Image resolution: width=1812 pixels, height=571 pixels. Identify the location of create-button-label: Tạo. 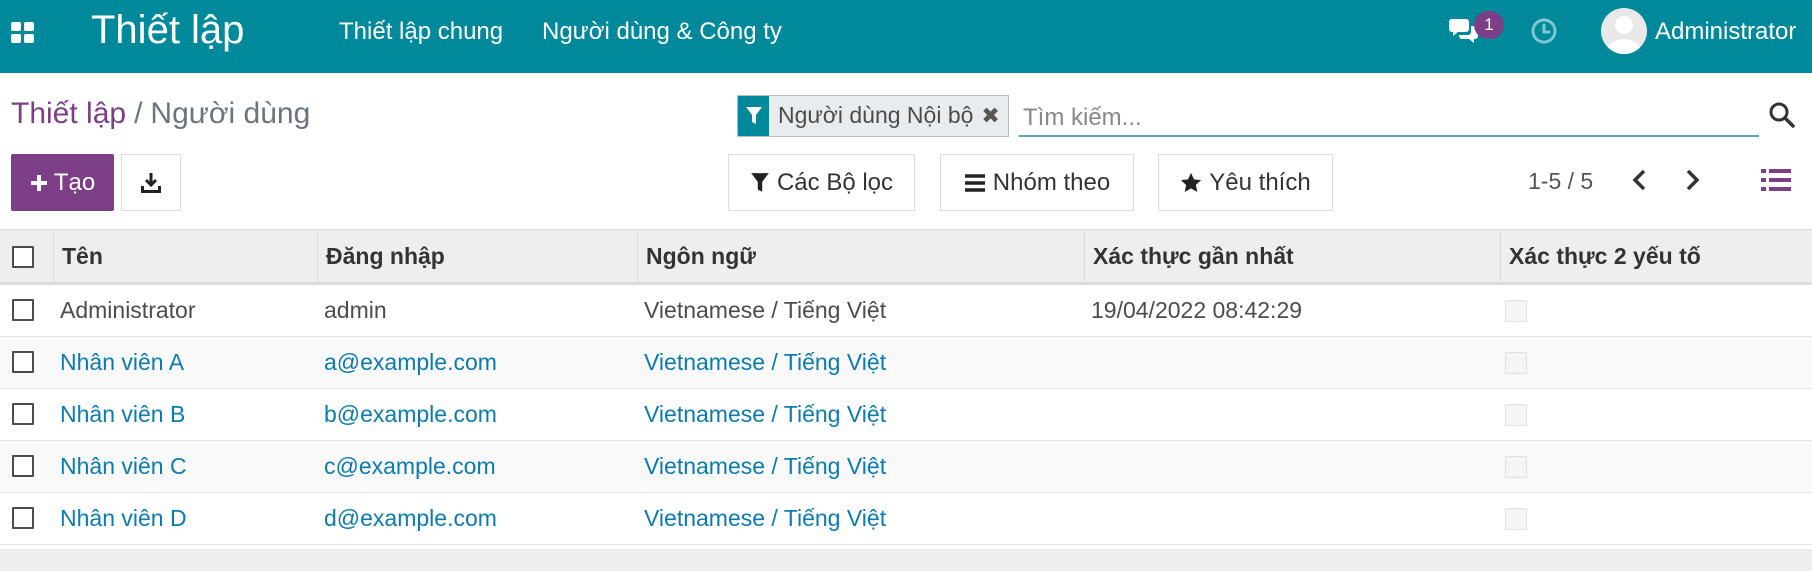
(74, 182).